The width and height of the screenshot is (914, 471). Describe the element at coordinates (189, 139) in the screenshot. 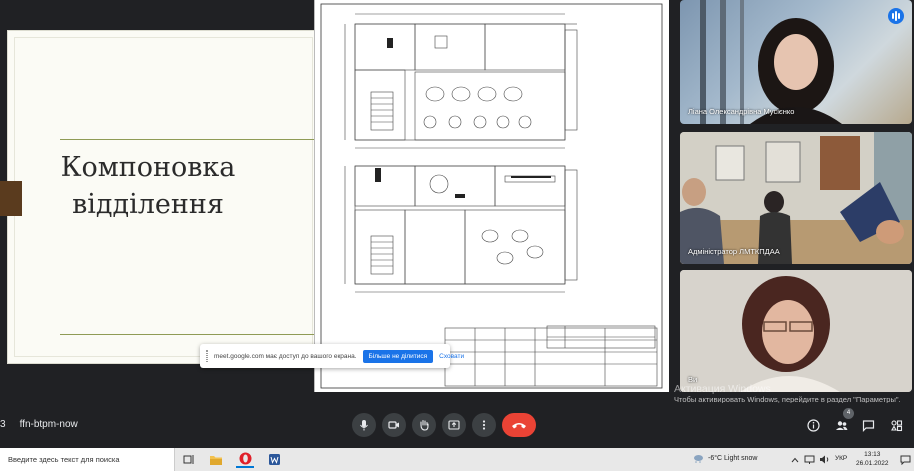

I see `slide-top-rule` at that location.